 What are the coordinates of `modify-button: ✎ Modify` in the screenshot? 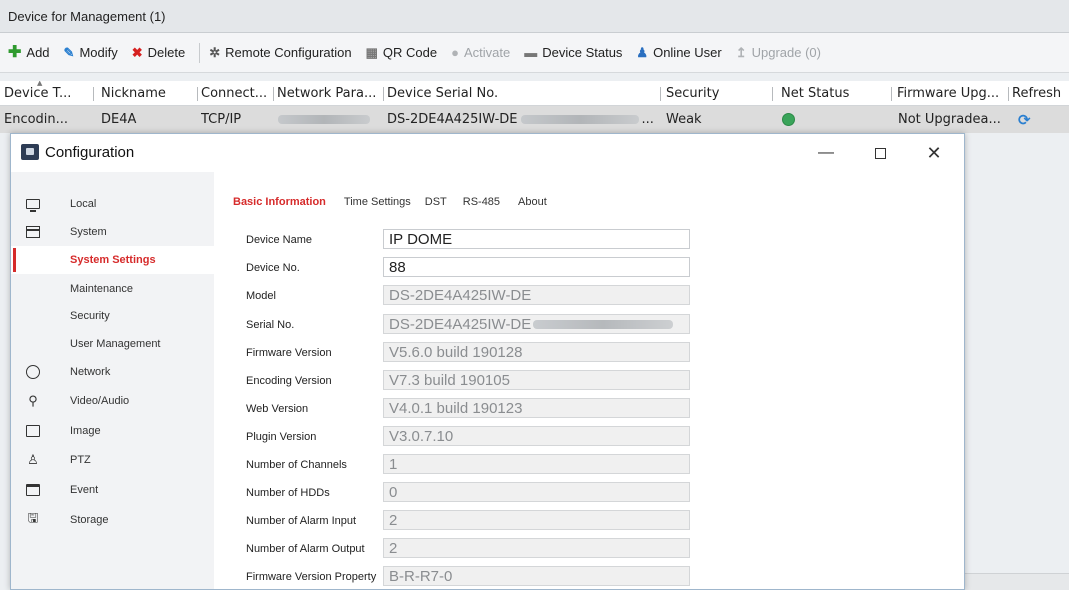 It's located at (91, 52).